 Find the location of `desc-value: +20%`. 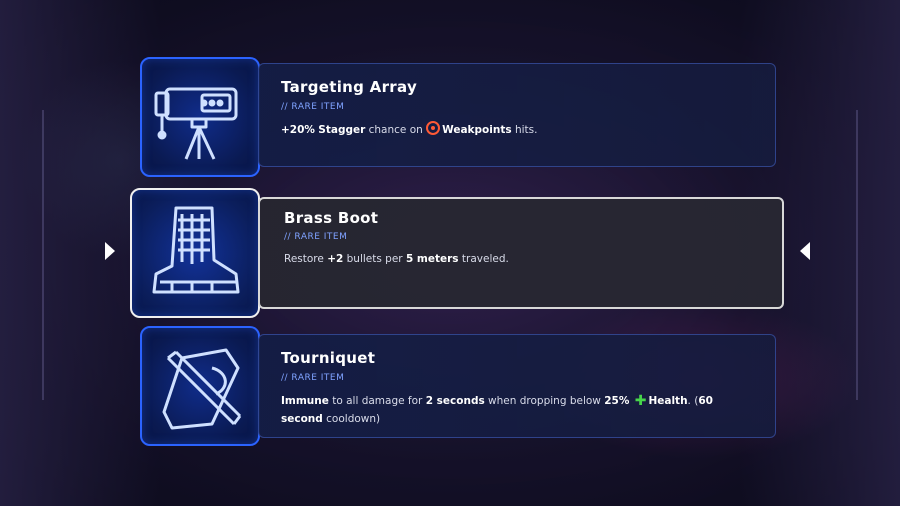

desc-value: +20% is located at coordinates (298, 130).